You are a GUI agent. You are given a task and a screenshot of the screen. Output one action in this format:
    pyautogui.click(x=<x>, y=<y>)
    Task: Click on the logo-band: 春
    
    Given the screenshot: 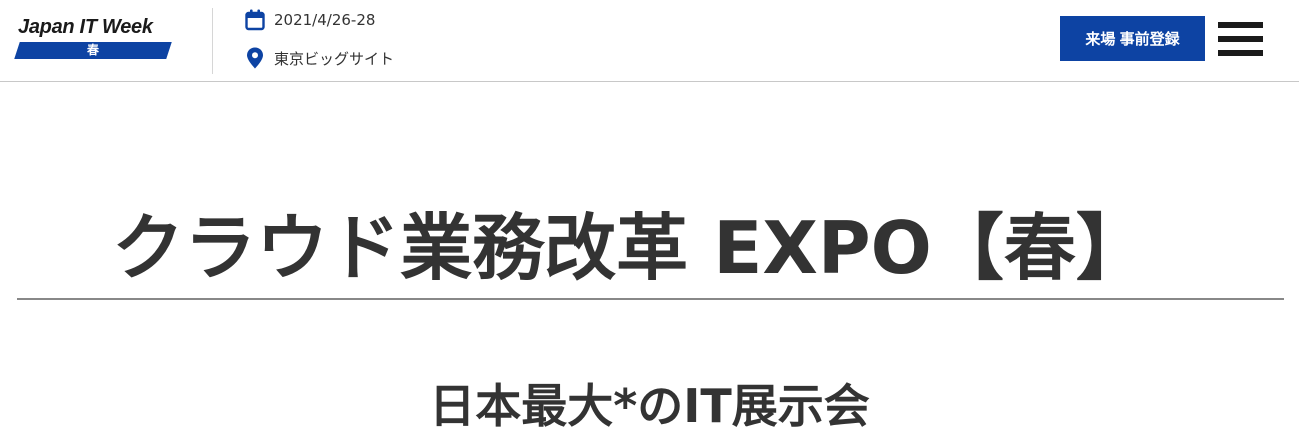 What is the action you would take?
    pyautogui.click(x=93, y=50)
    